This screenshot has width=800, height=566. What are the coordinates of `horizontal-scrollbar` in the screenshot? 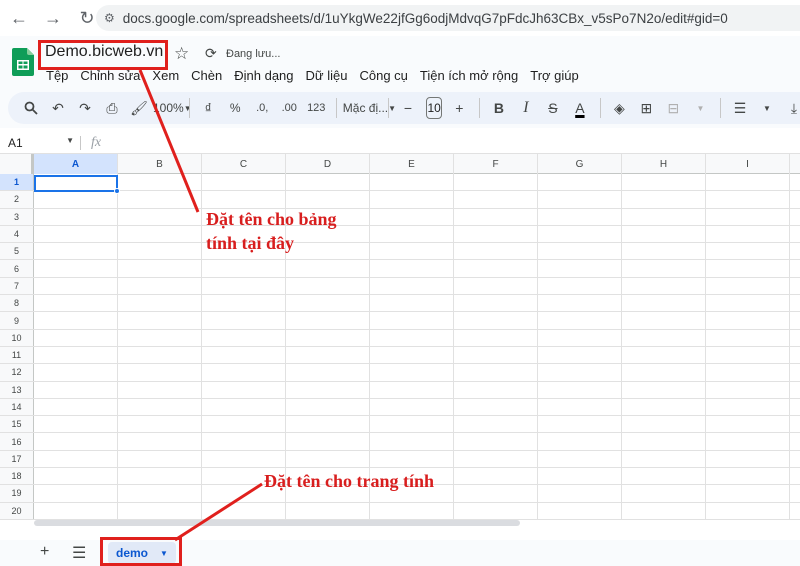 It's located at (277, 523).